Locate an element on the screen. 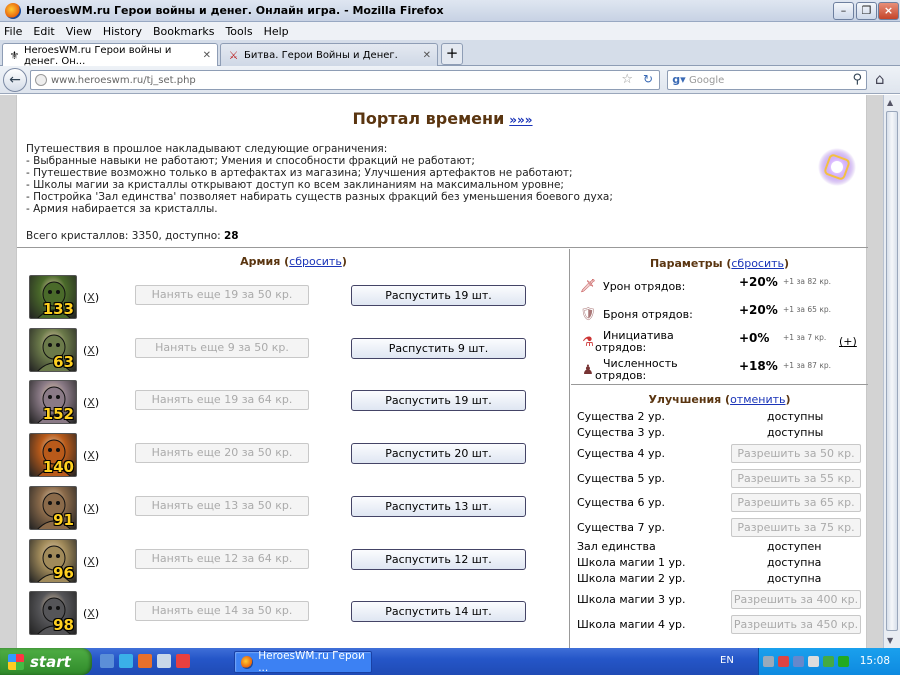  search-bar: g▾ Google ⚲ is located at coordinates (767, 80).